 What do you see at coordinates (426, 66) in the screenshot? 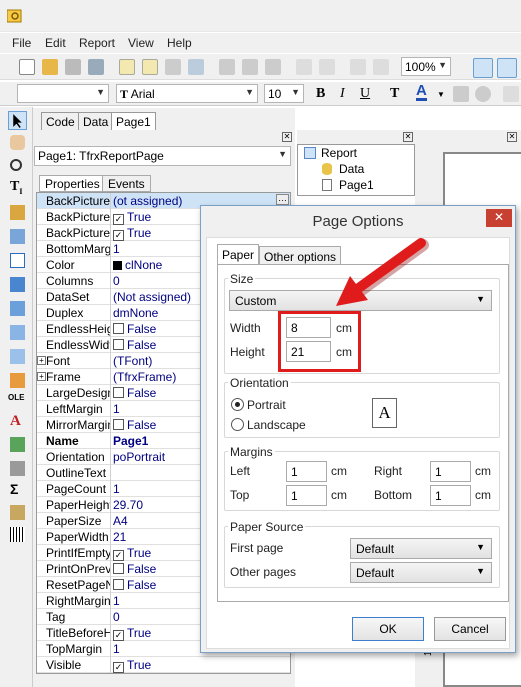
I see `zoom-select: 100% ▼` at bounding box center [426, 66].